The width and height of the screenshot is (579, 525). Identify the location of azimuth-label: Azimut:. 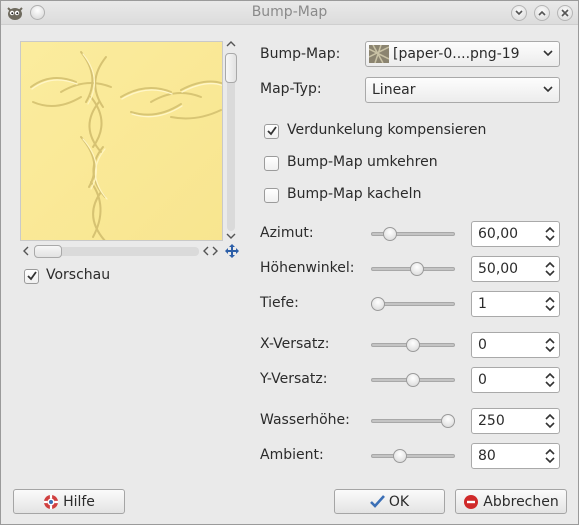
(287, 233).